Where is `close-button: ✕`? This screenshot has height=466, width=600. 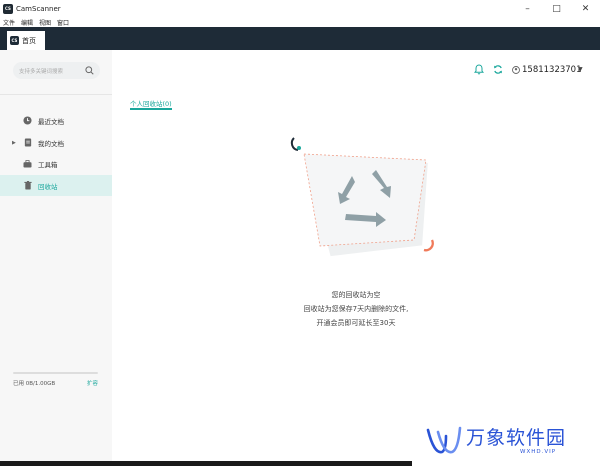
close-button: ✕ is located at coordinates (585, 8).